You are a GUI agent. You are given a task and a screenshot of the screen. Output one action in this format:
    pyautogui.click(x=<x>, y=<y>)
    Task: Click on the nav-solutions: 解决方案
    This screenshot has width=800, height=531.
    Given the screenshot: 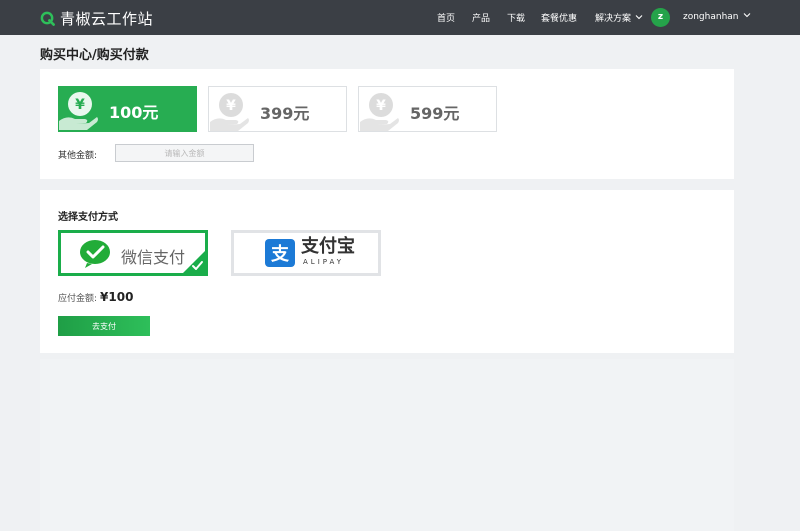 What is the action you would take?
    pyautogui.click(x=619, y=17)
    